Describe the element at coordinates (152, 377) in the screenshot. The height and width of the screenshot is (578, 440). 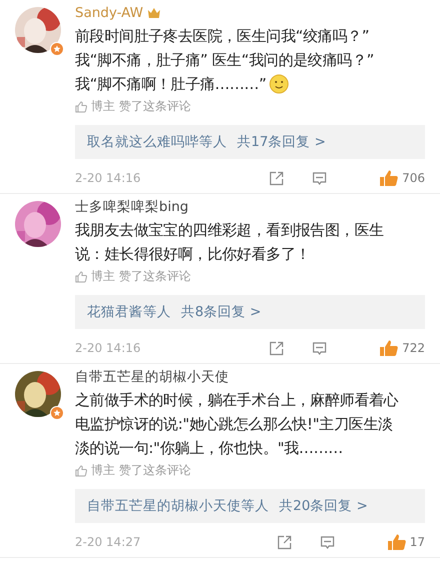
I see `username: 自带五芒星的胡椒小天使` at that location.